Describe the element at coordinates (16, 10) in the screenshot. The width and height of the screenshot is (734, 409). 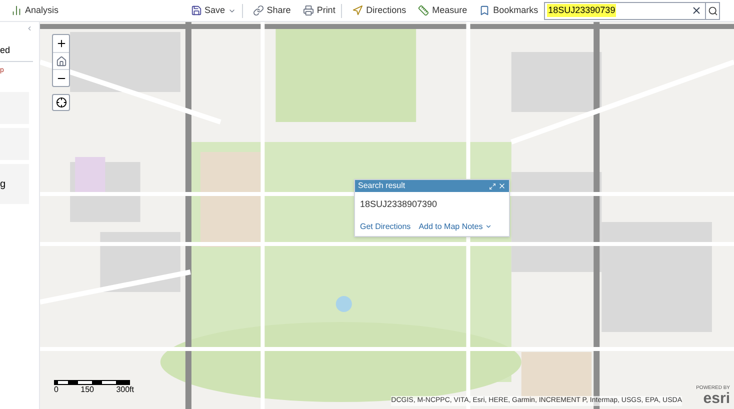
I see `chart-icon` at that location.